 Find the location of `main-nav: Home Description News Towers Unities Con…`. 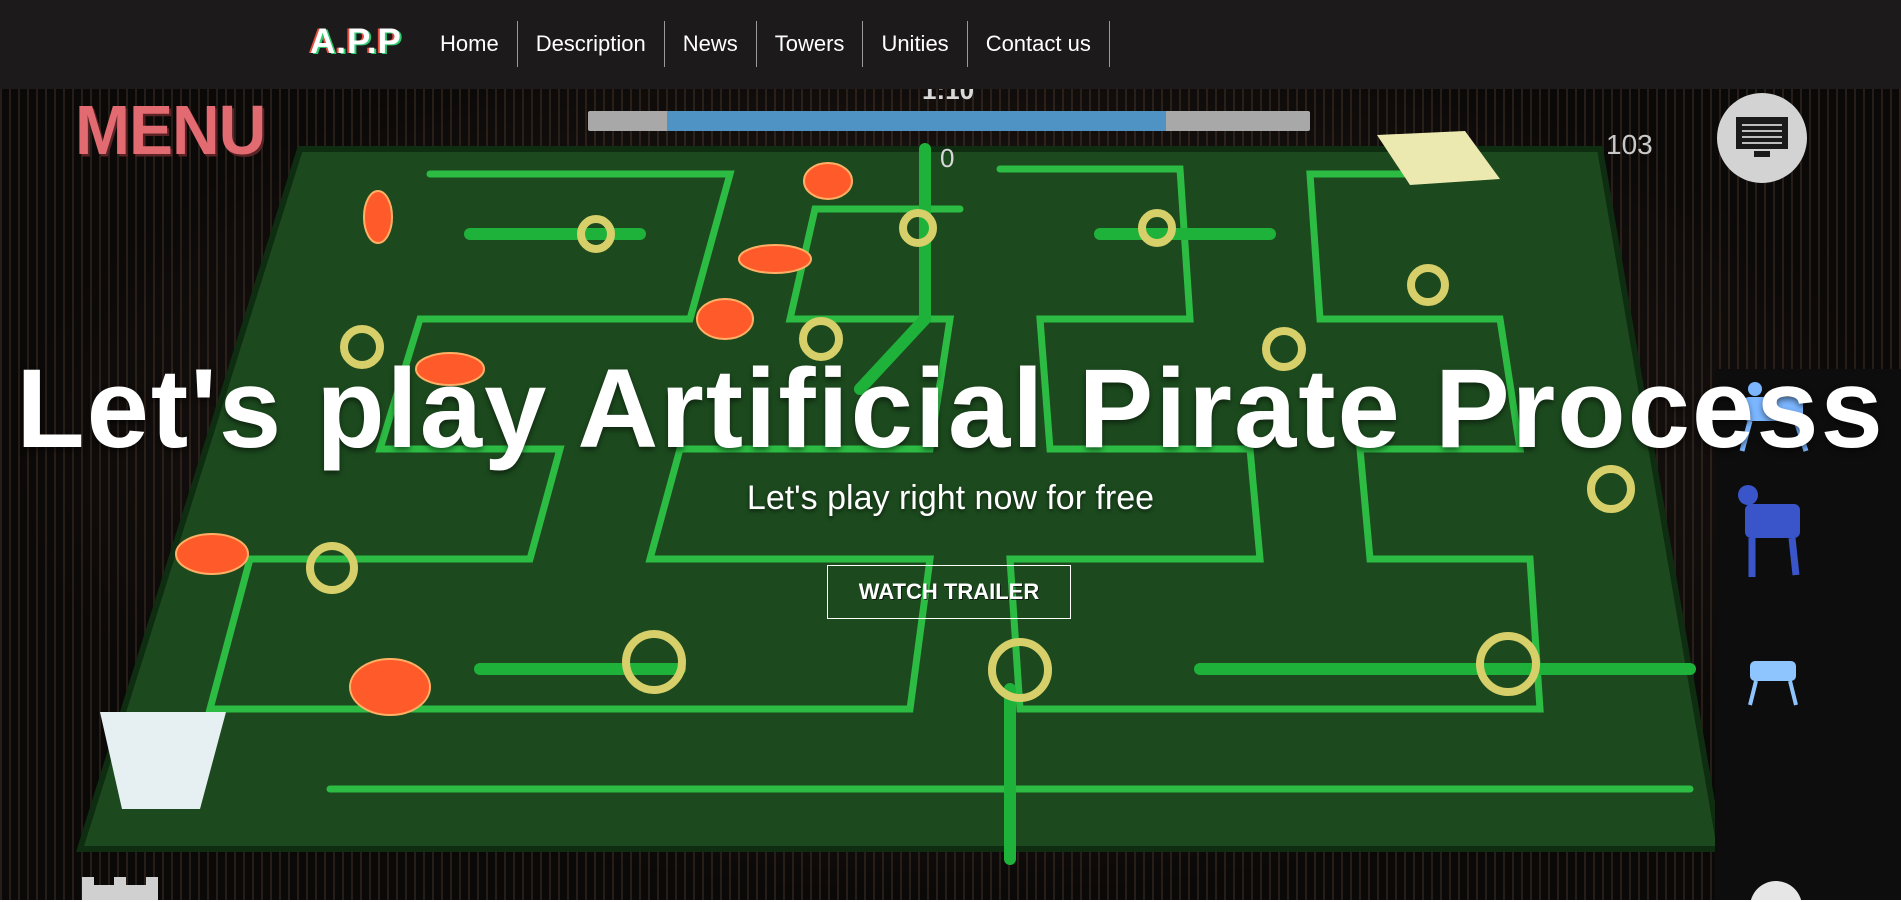

main-nav: Home Description News Towers Unities Con… is located at coordinates (766, 44).